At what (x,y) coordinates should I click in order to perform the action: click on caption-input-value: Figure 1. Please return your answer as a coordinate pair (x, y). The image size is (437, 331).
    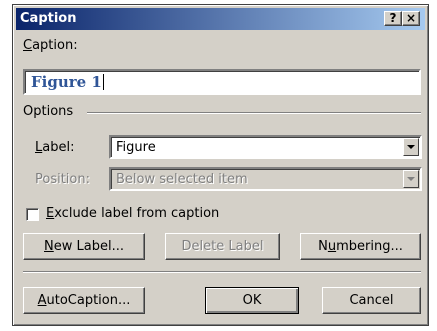
    Looking at the image, I should click on (67, 82).